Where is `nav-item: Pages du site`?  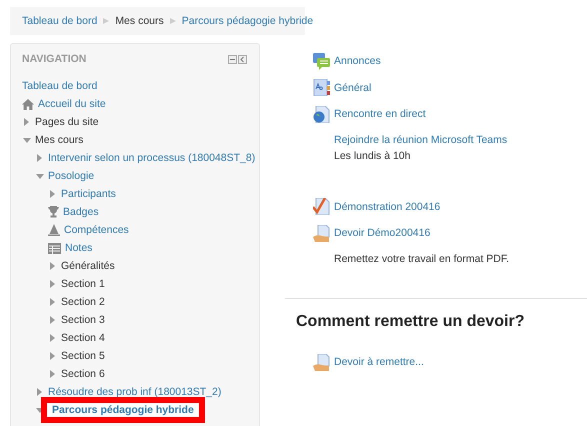
nav-item: Pages du site is located at coordinates (67, 122).